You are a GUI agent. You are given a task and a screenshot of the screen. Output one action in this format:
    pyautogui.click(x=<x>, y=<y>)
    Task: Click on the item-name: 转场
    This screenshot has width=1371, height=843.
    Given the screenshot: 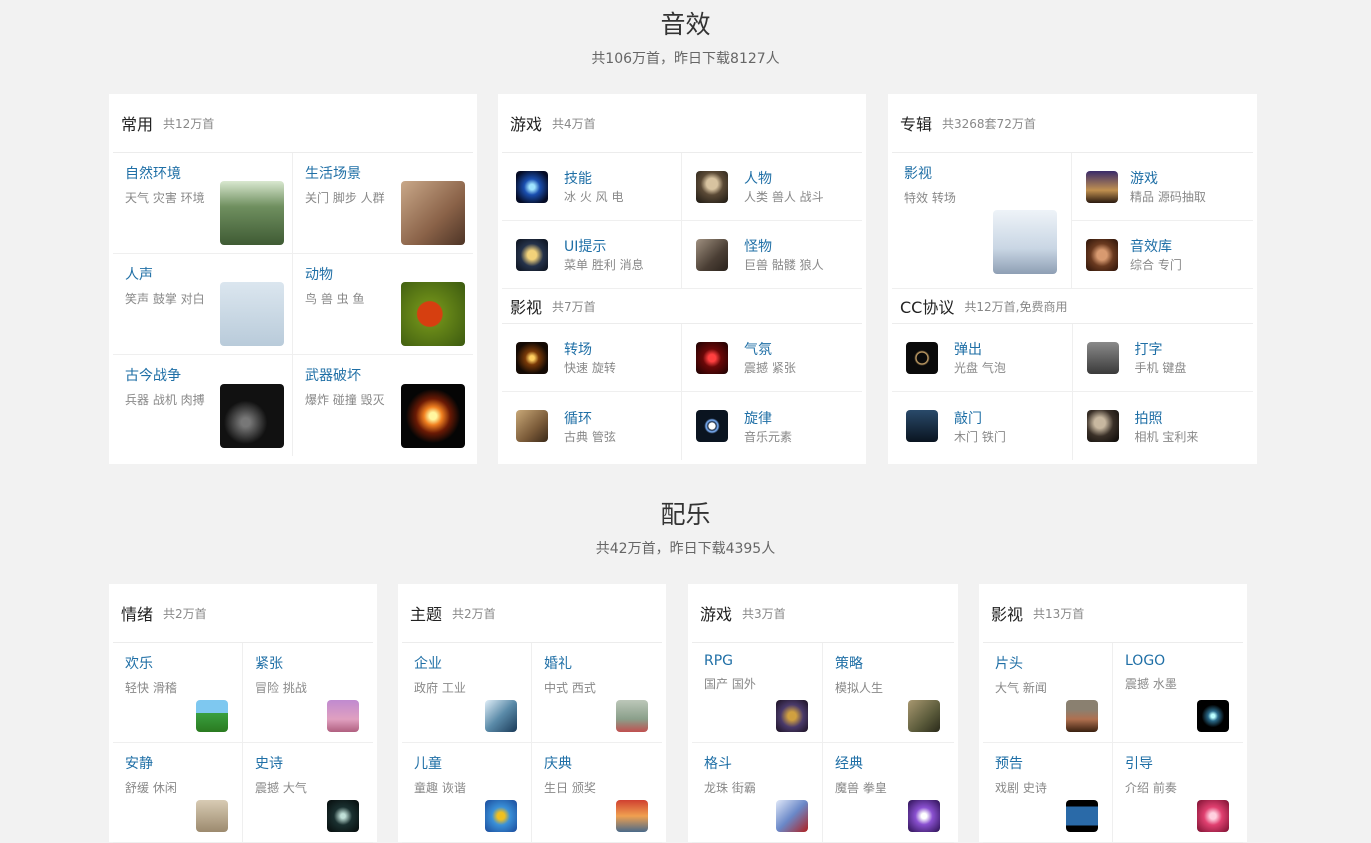 What is the action you would take?
    pyautogui.click(x=590, y=349)
    